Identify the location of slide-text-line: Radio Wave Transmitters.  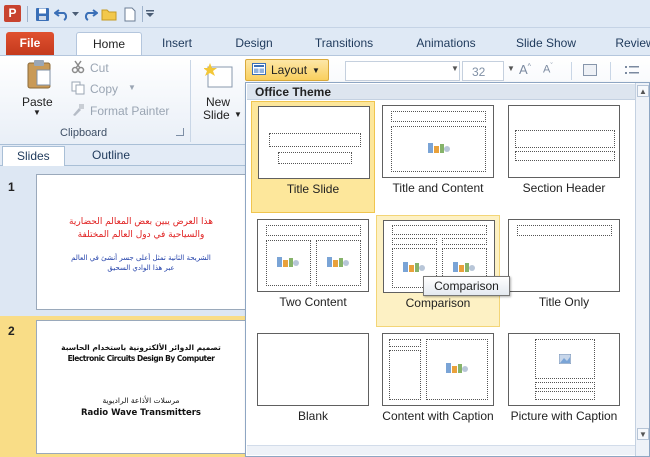
(141, 413).